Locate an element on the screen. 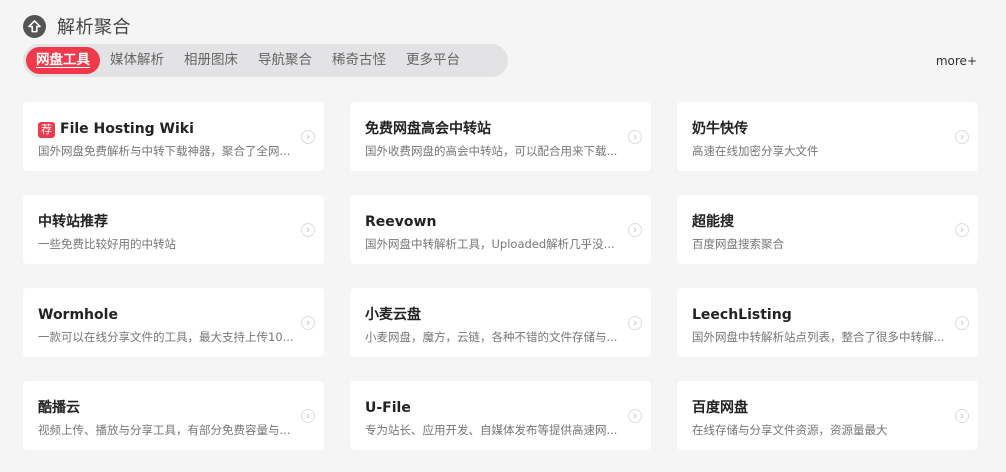 The image size is (1006, 472). section-header: 解析聚合 is located at coordinates (77, 26).